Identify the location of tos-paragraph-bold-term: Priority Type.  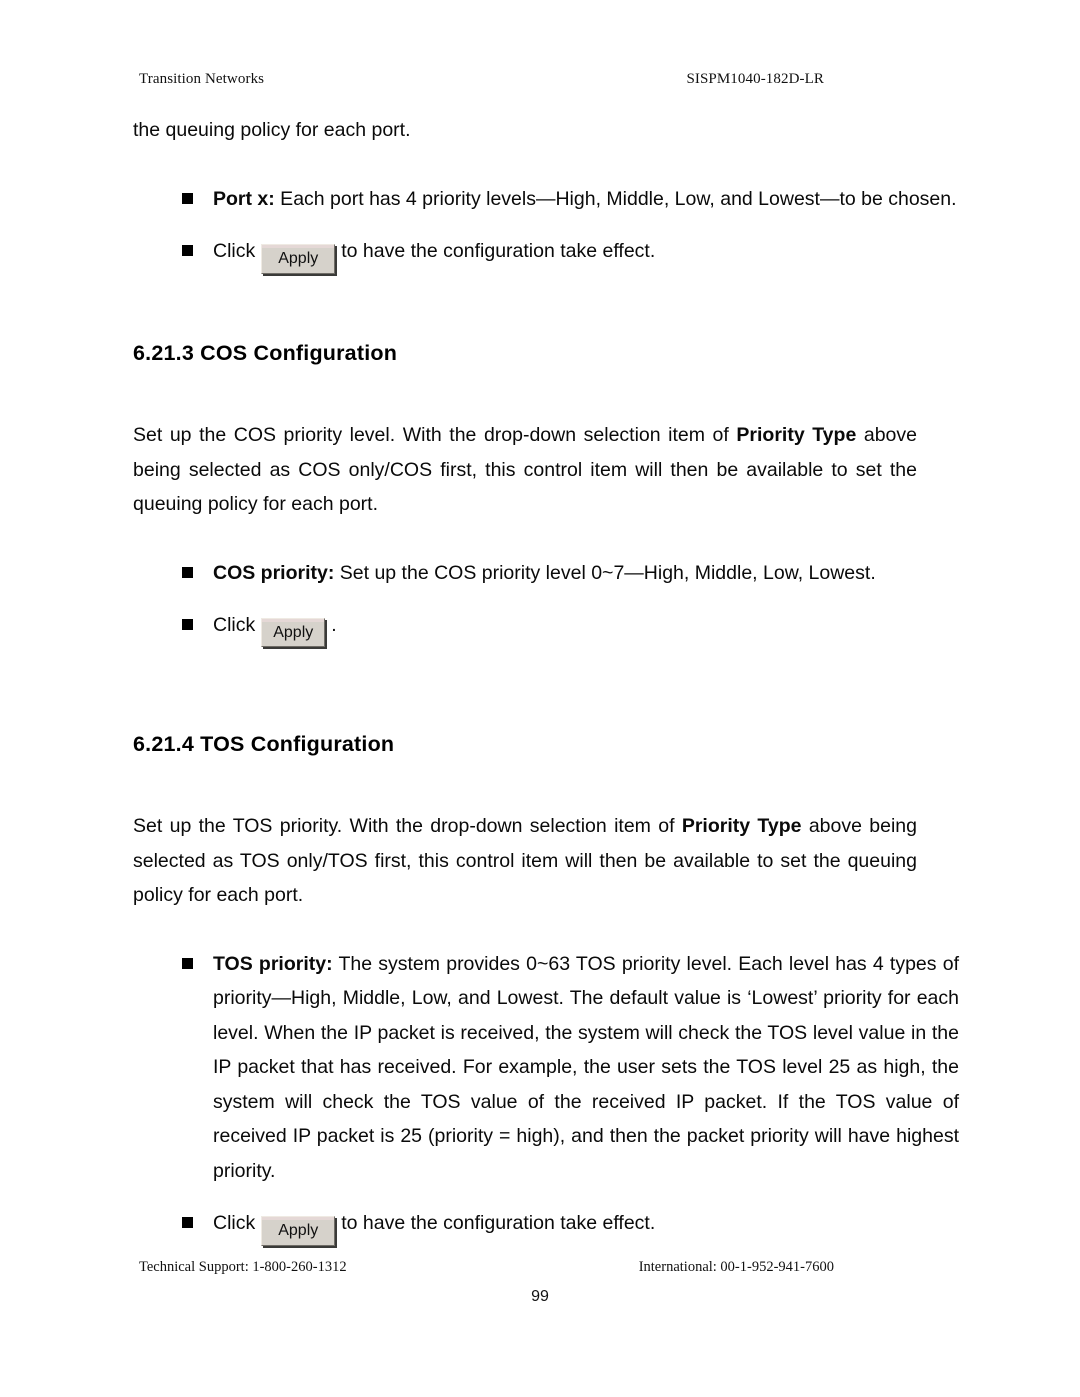
(741, 826).